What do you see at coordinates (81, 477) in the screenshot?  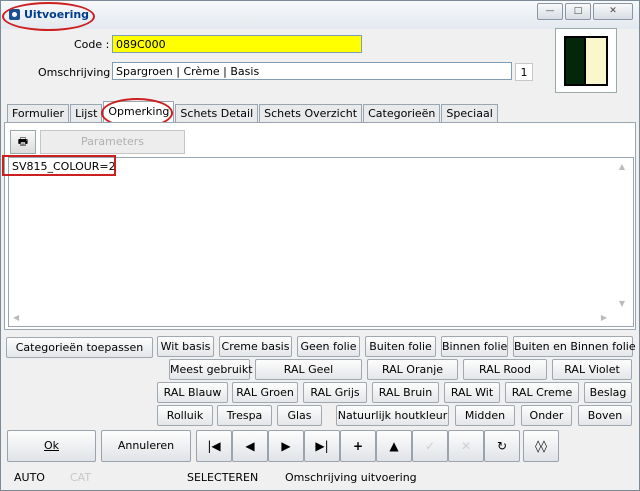 I see `status-cat: CAT` at bounding box center [81, 477].